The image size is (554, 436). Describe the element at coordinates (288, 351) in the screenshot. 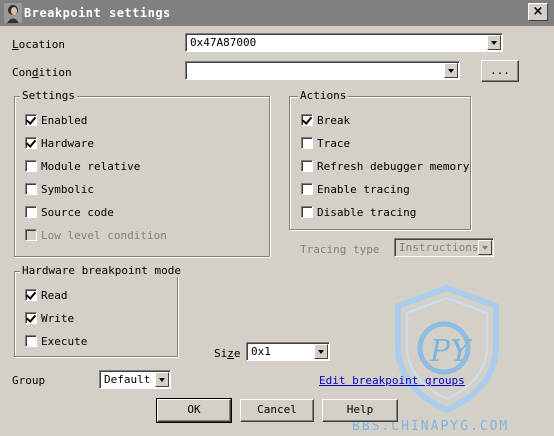

I see `size-combobox: 0x1` at that location.